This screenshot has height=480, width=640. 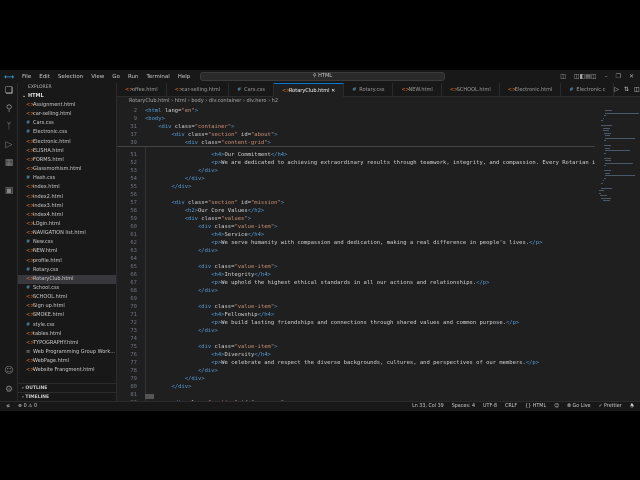 I want to click on file-item: <>tables.html, so click(x=67, y=334).